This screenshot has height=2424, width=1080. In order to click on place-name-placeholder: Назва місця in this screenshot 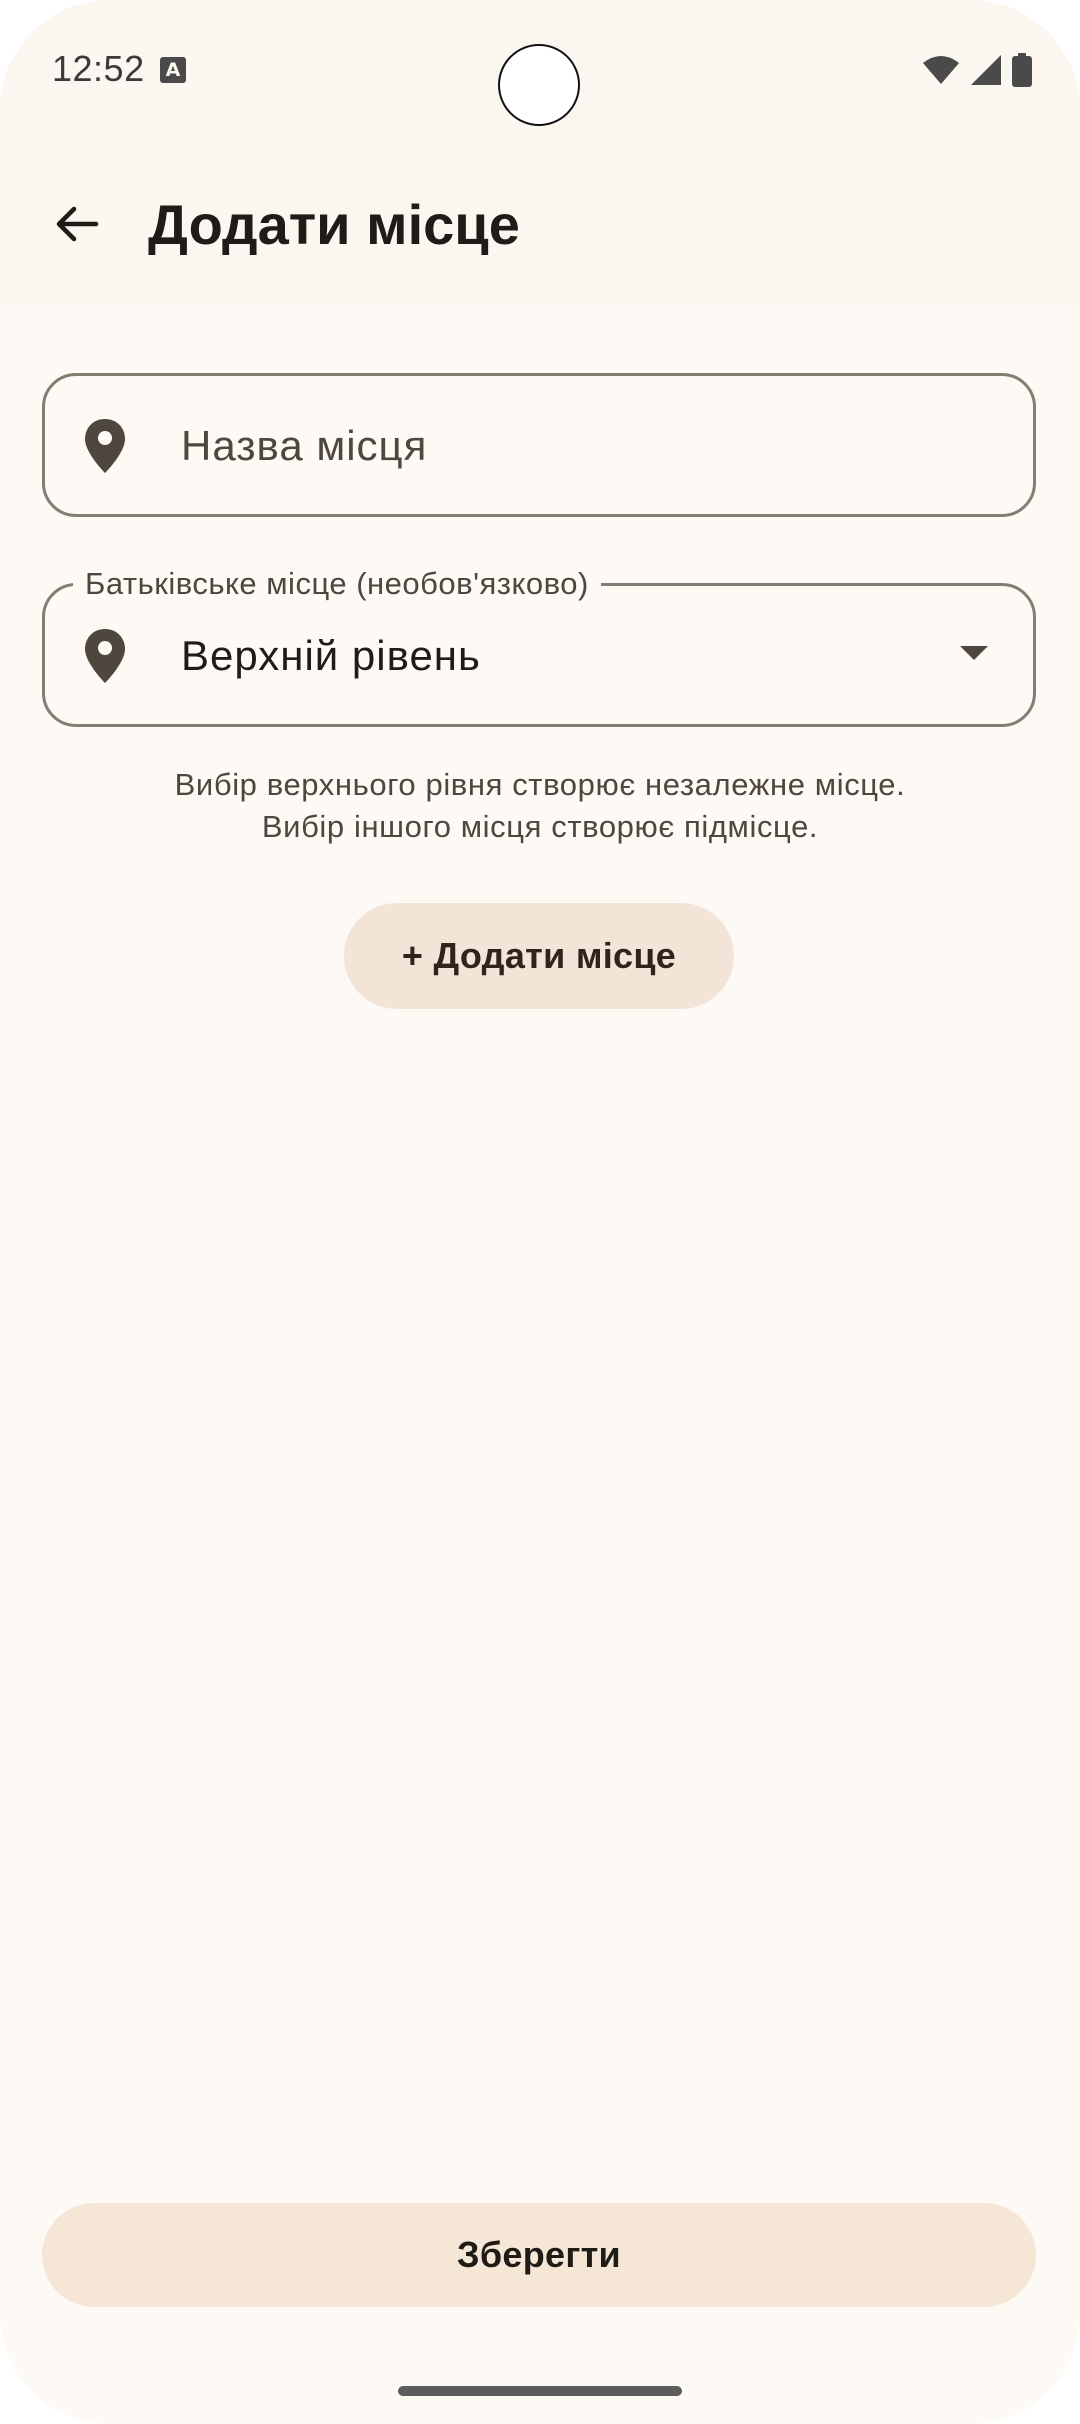, I will do `click(304, 445)`.